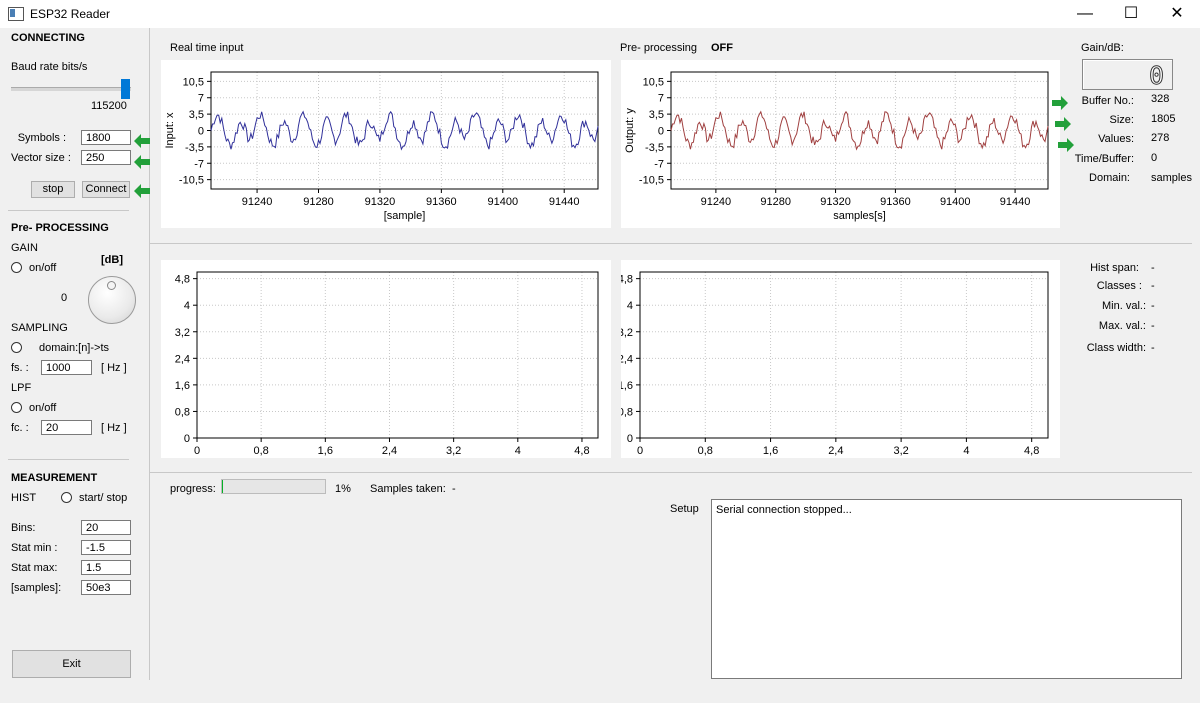 The image size is (1200, 703). Describe the element at coordinates (16, 14) in the screenshot. I see `app-icon` at that location.